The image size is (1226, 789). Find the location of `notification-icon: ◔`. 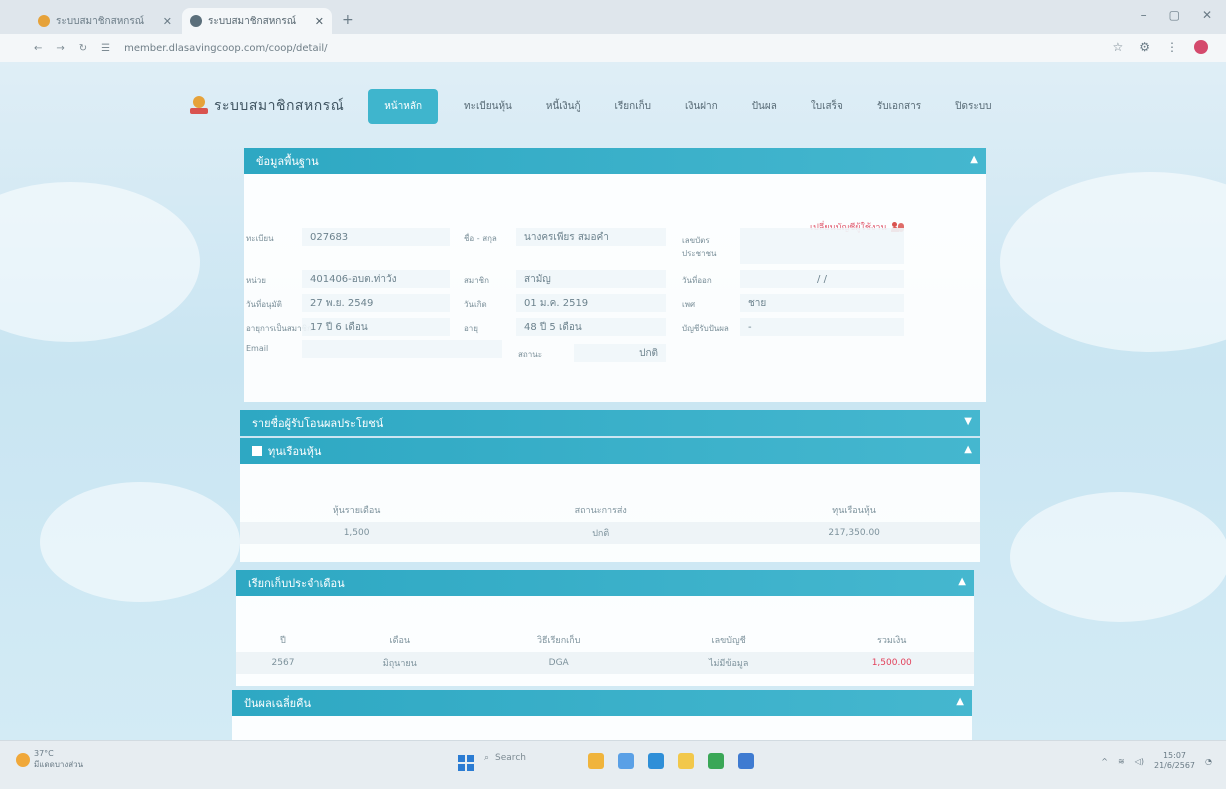

notification-icon: ◔ is located at coordinates (1208, 761).